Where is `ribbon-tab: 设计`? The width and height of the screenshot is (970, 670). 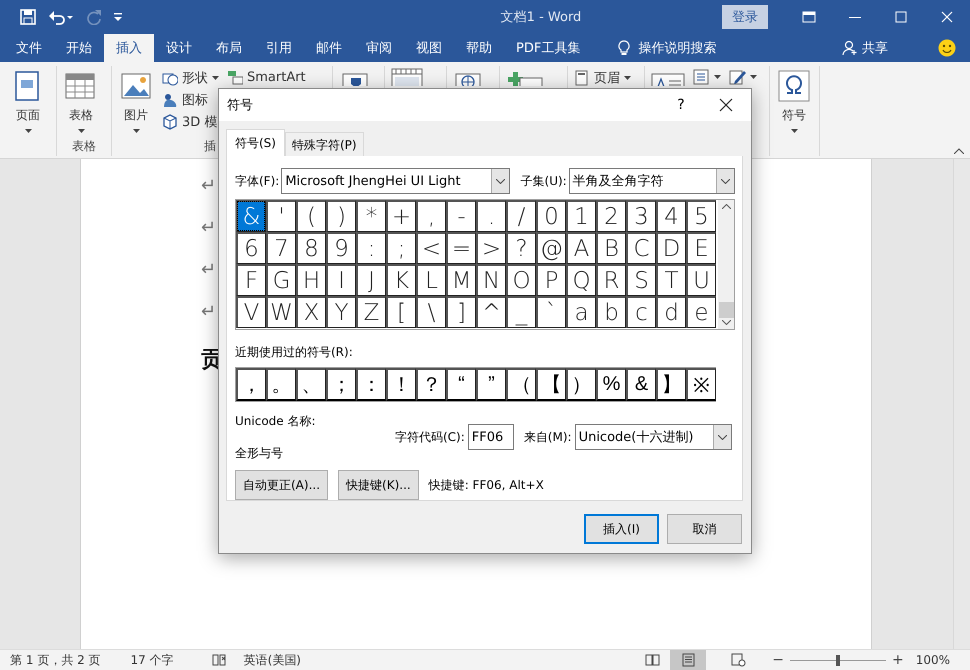 ribbon-tab: 设计 is located at coordinates (179, 48).